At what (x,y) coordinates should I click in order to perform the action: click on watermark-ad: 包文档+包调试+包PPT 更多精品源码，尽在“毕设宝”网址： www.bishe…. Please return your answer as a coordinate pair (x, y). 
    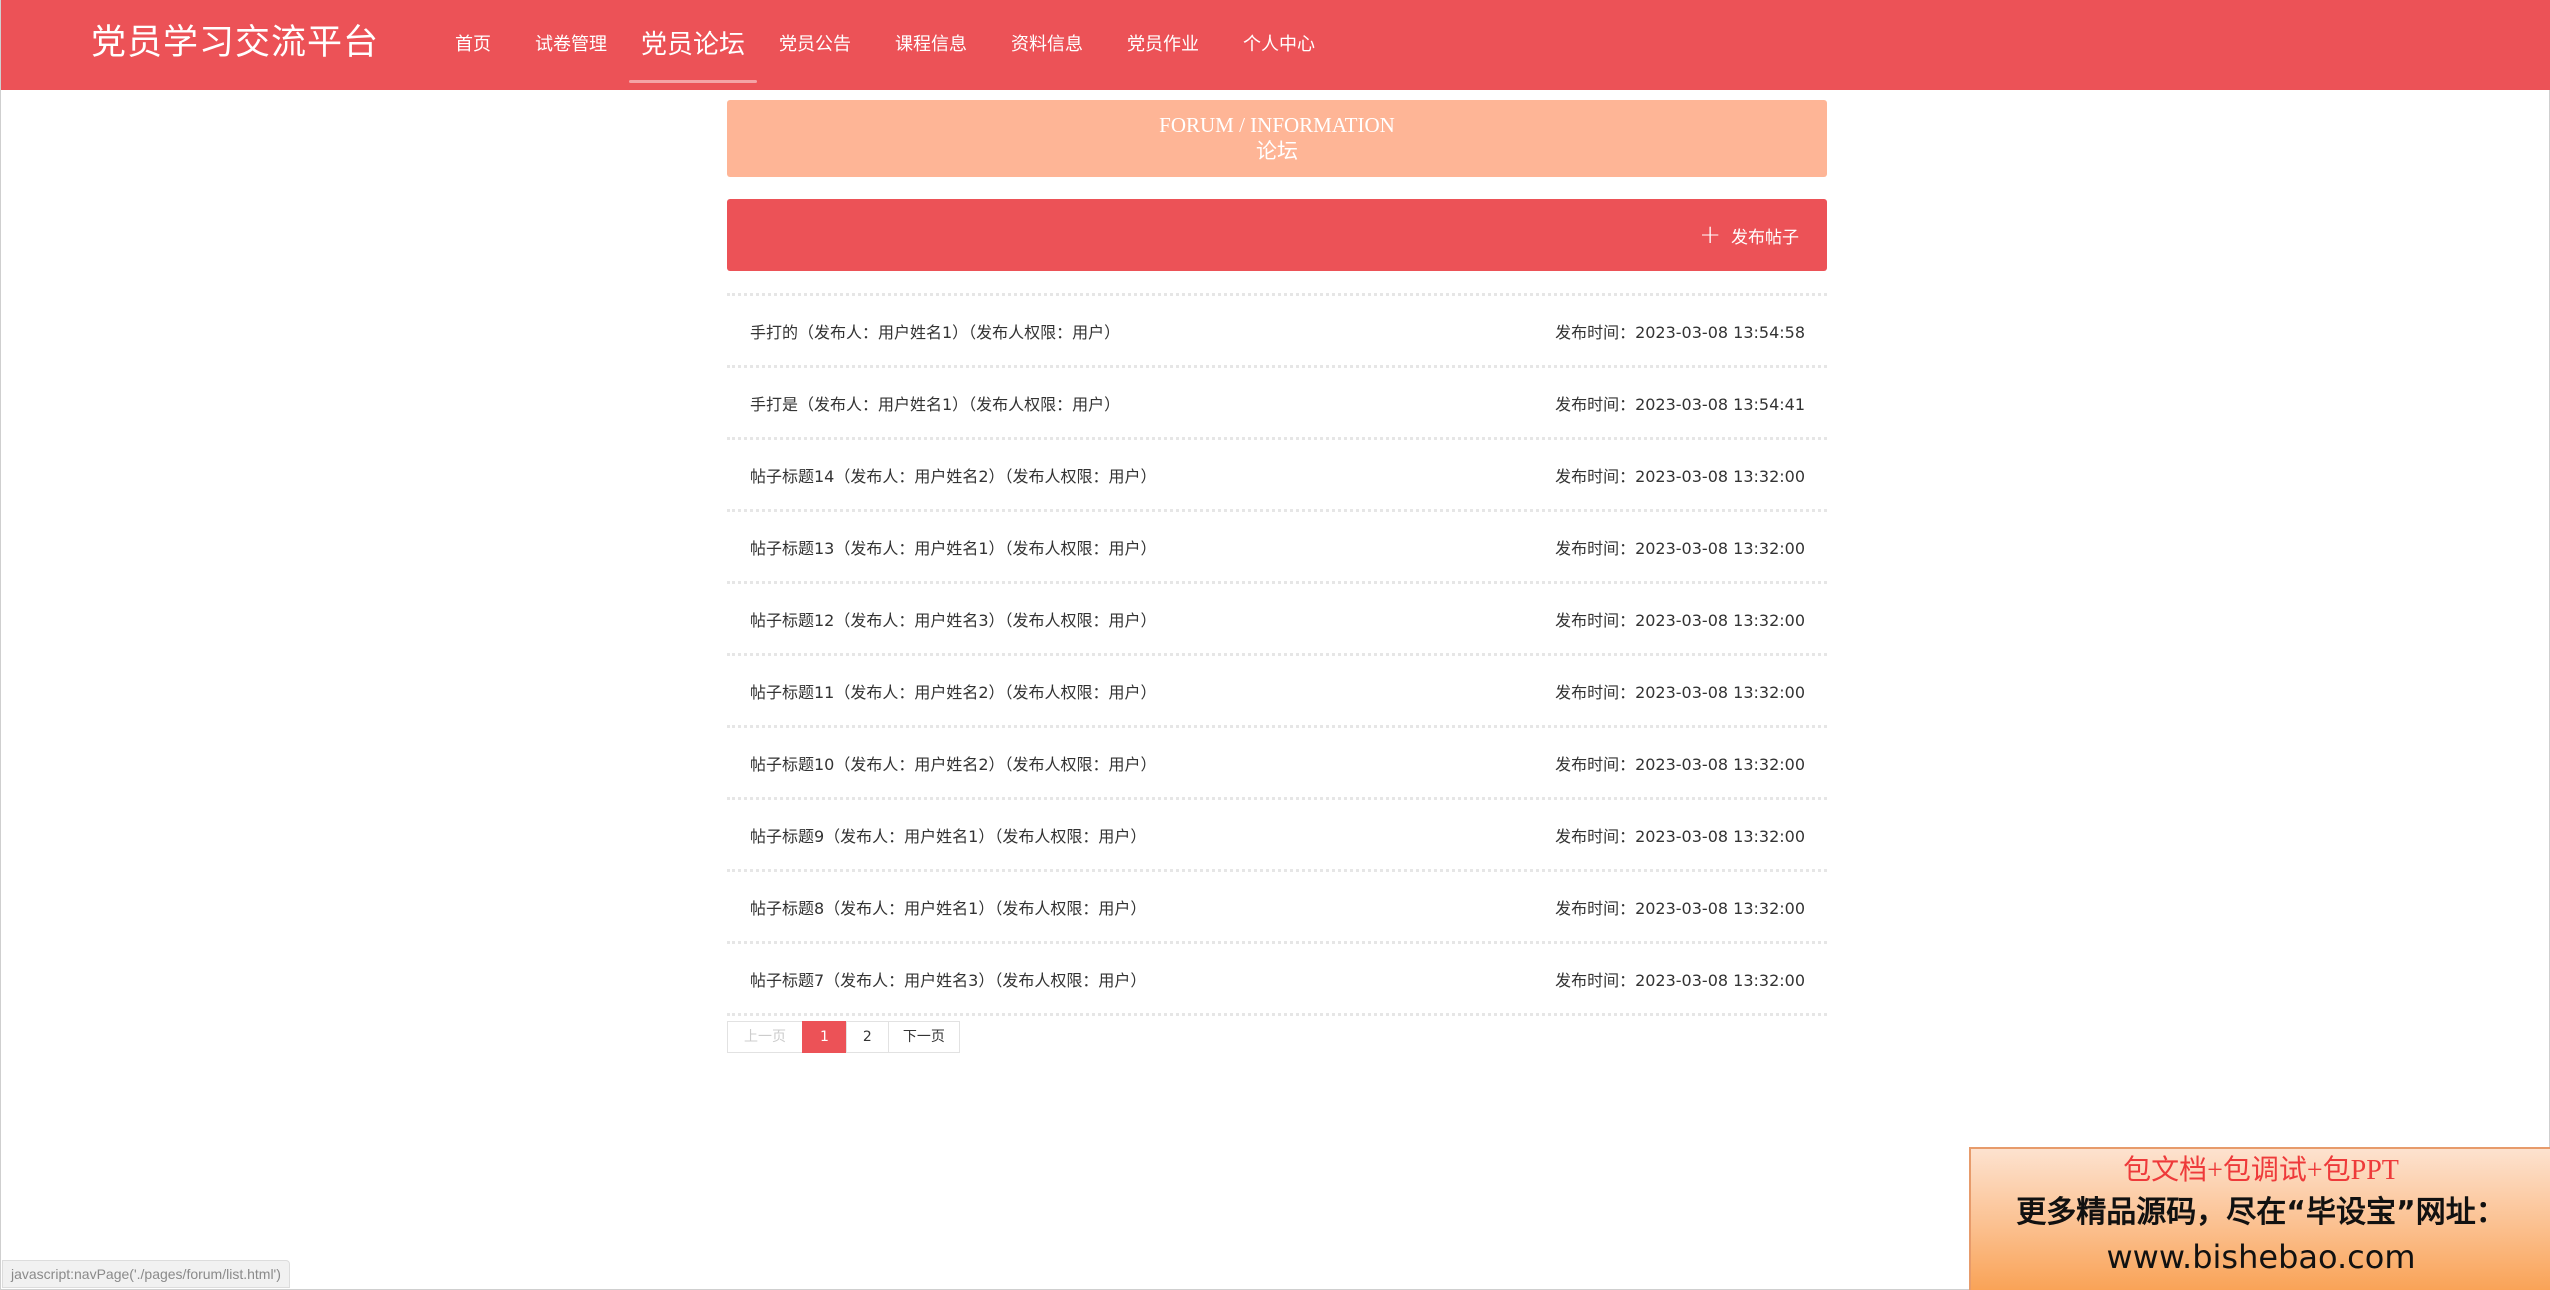
    Looking at the image, I should click on (2259, 1218).